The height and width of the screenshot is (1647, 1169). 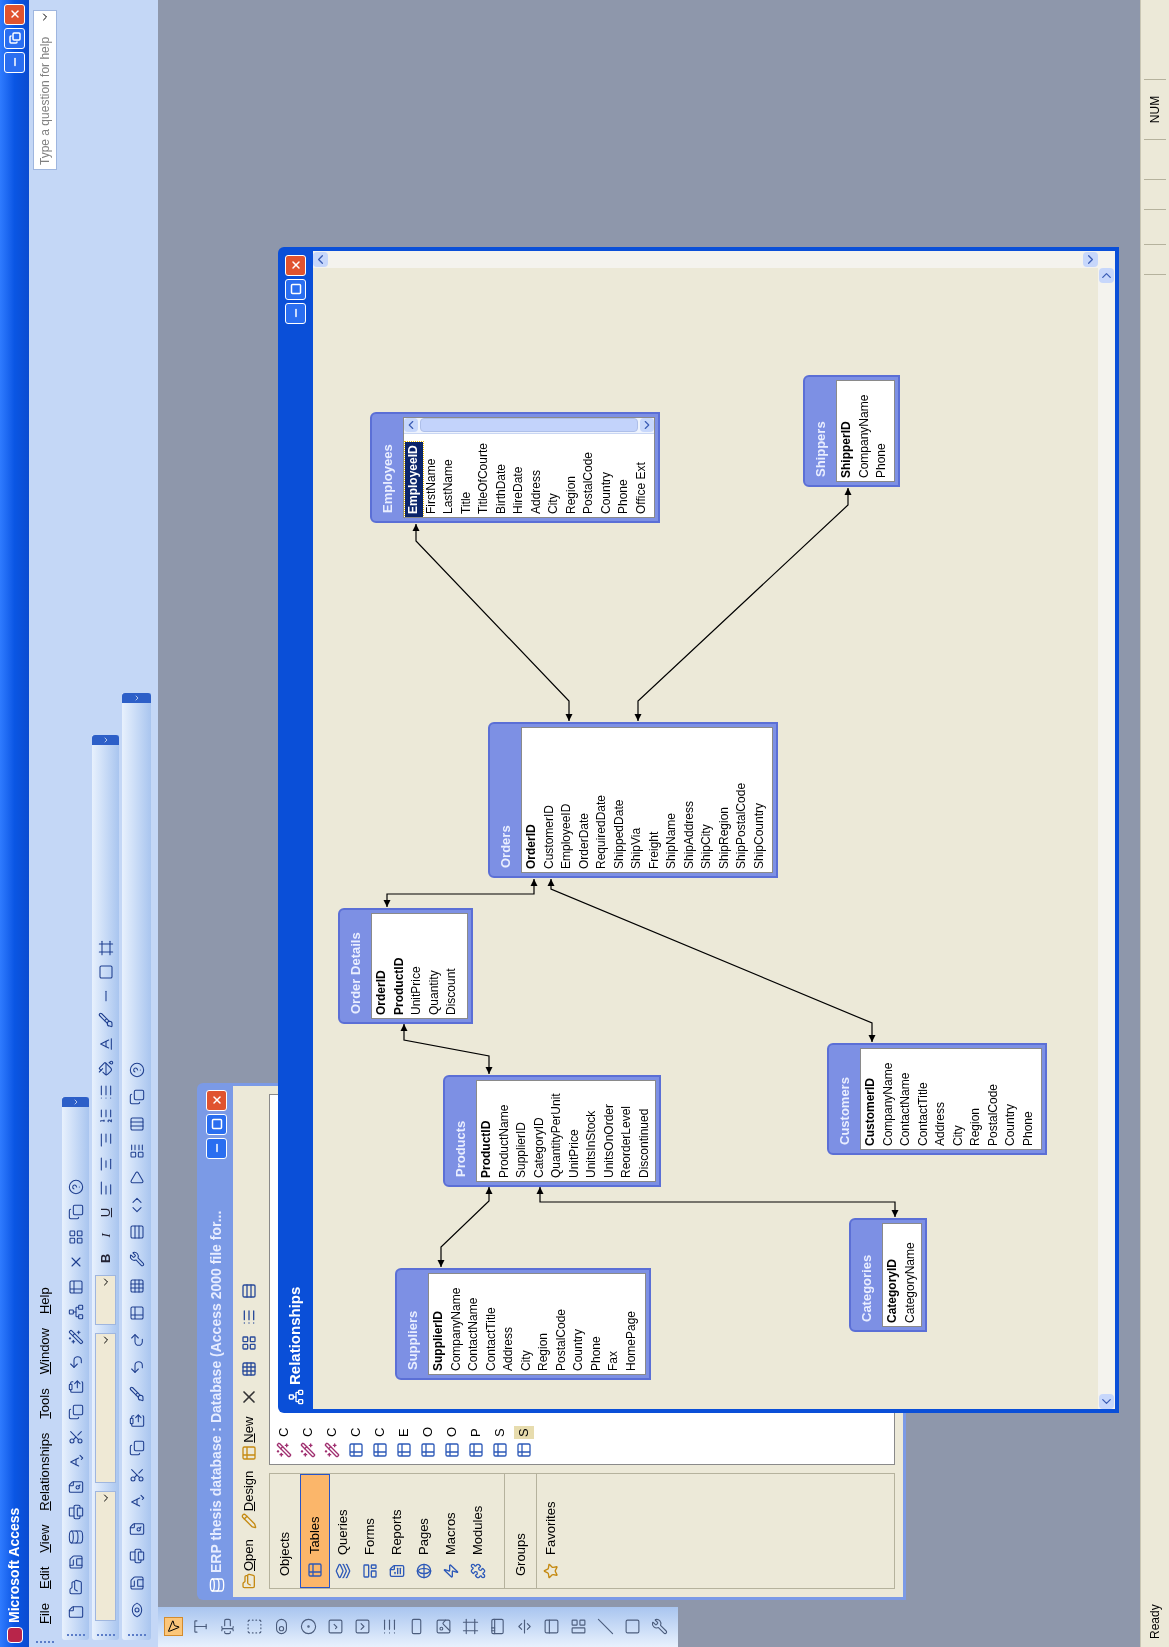 I want to click on field-name: ShippedDate, so click(x=619, y=800).